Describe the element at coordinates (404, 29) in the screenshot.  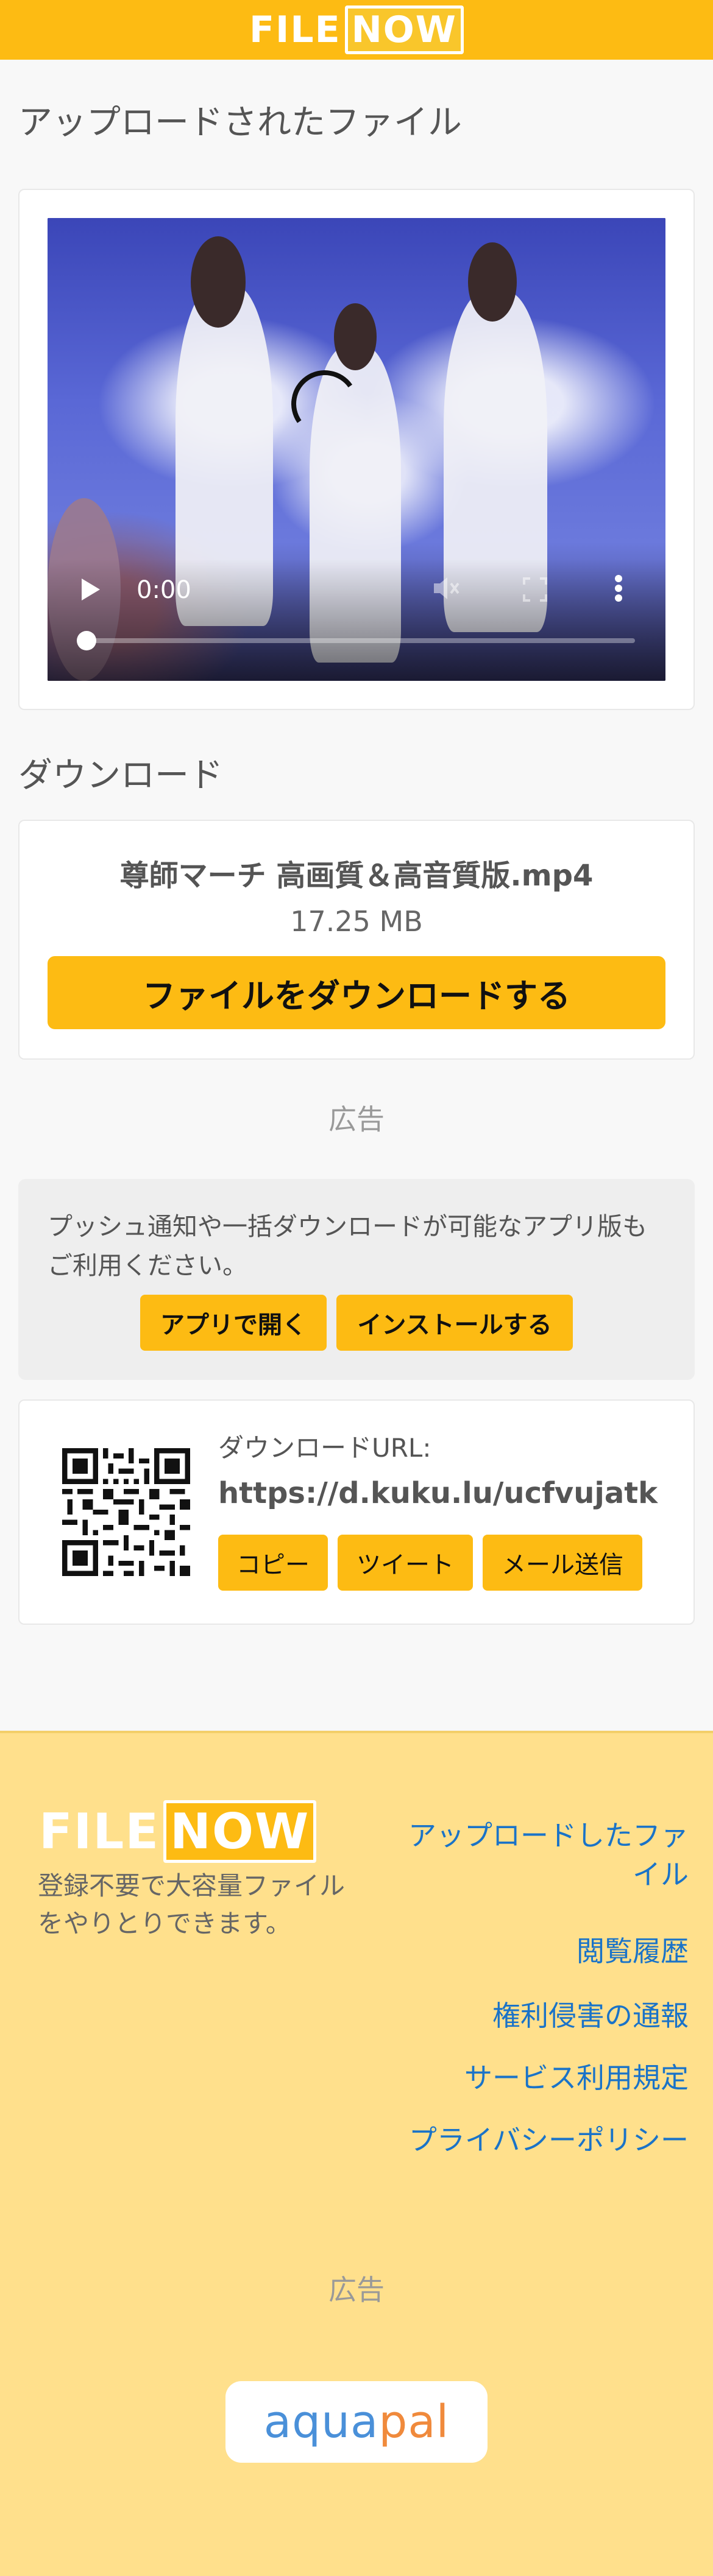
I see `logo-now-text: NOW` at that location.